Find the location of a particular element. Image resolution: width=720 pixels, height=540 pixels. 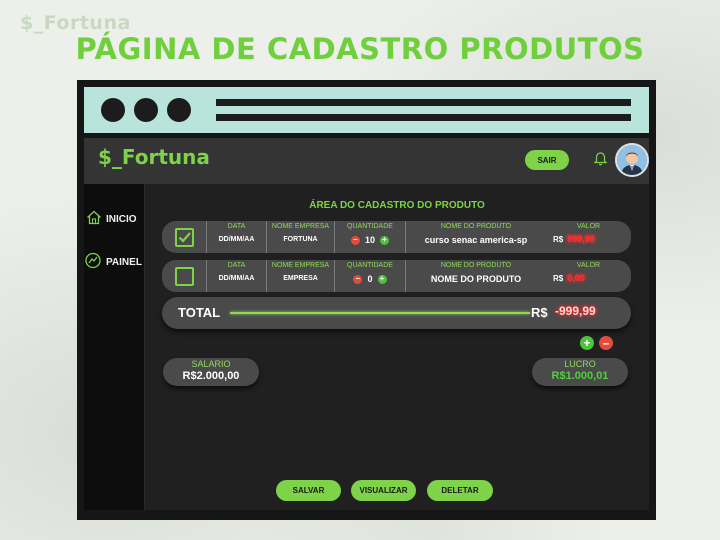

company-cell: NOME EMPRESA EMPRESA is located at coordinates (300, 276).